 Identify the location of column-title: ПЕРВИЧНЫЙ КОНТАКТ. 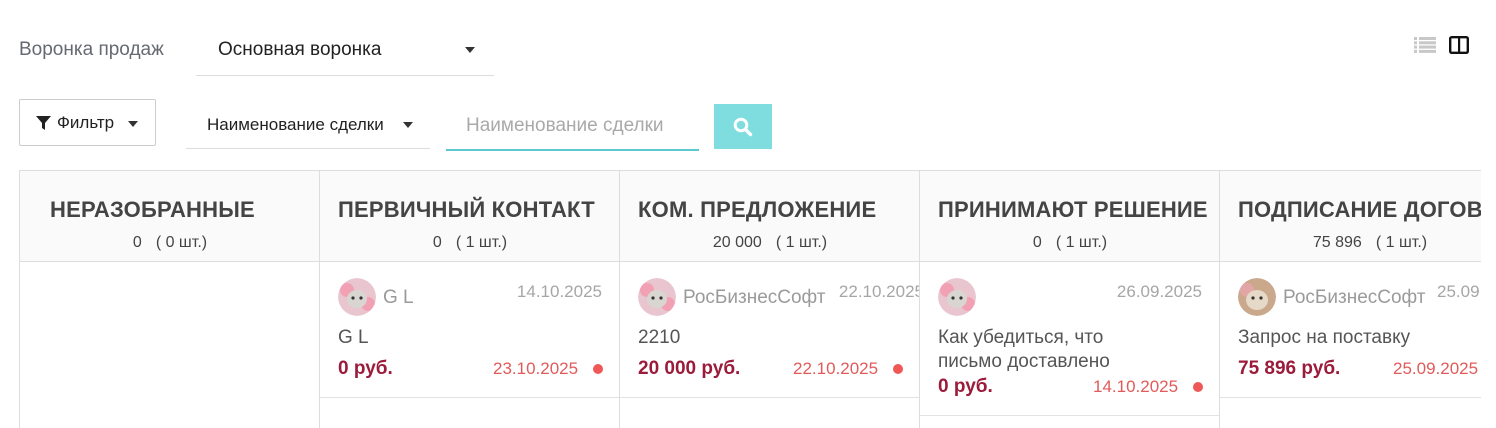
(466, 209).